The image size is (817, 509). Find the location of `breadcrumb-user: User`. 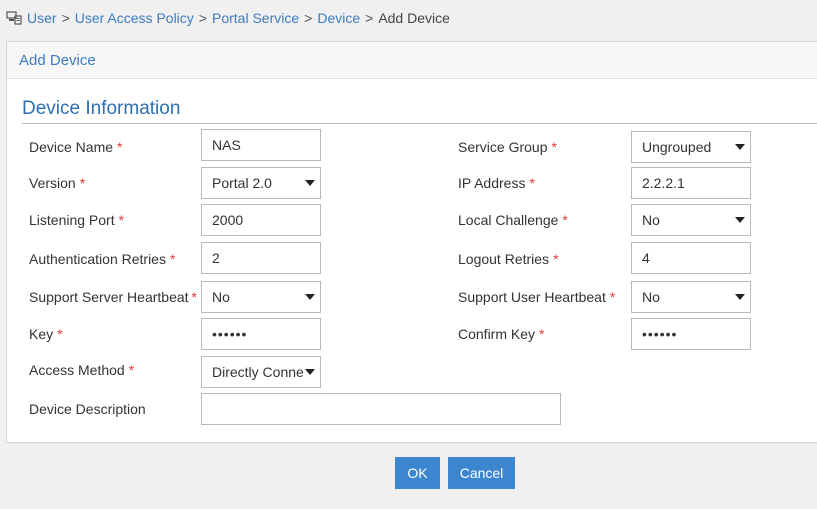

breadcrumb-user: User is located at coordinates (42, 18).